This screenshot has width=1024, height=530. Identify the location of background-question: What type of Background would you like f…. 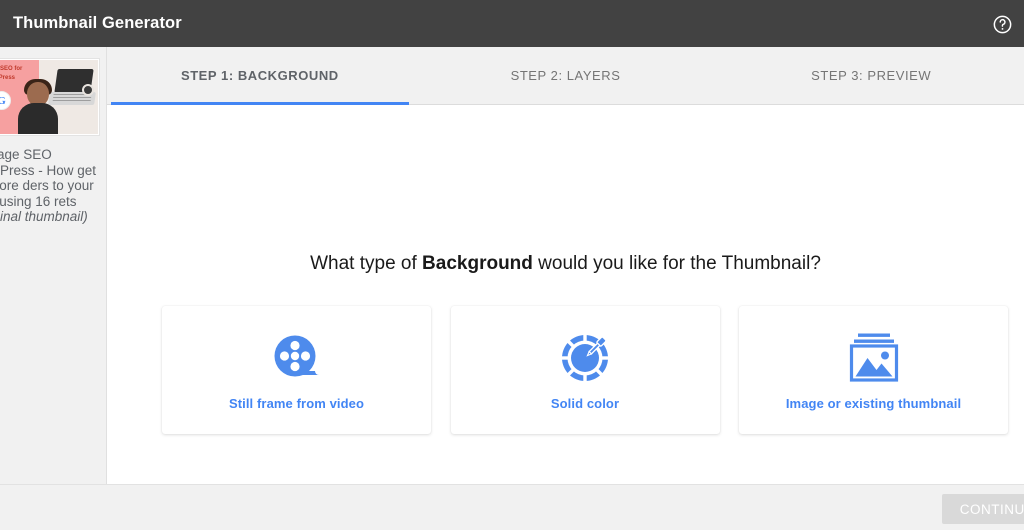
(565, 264).